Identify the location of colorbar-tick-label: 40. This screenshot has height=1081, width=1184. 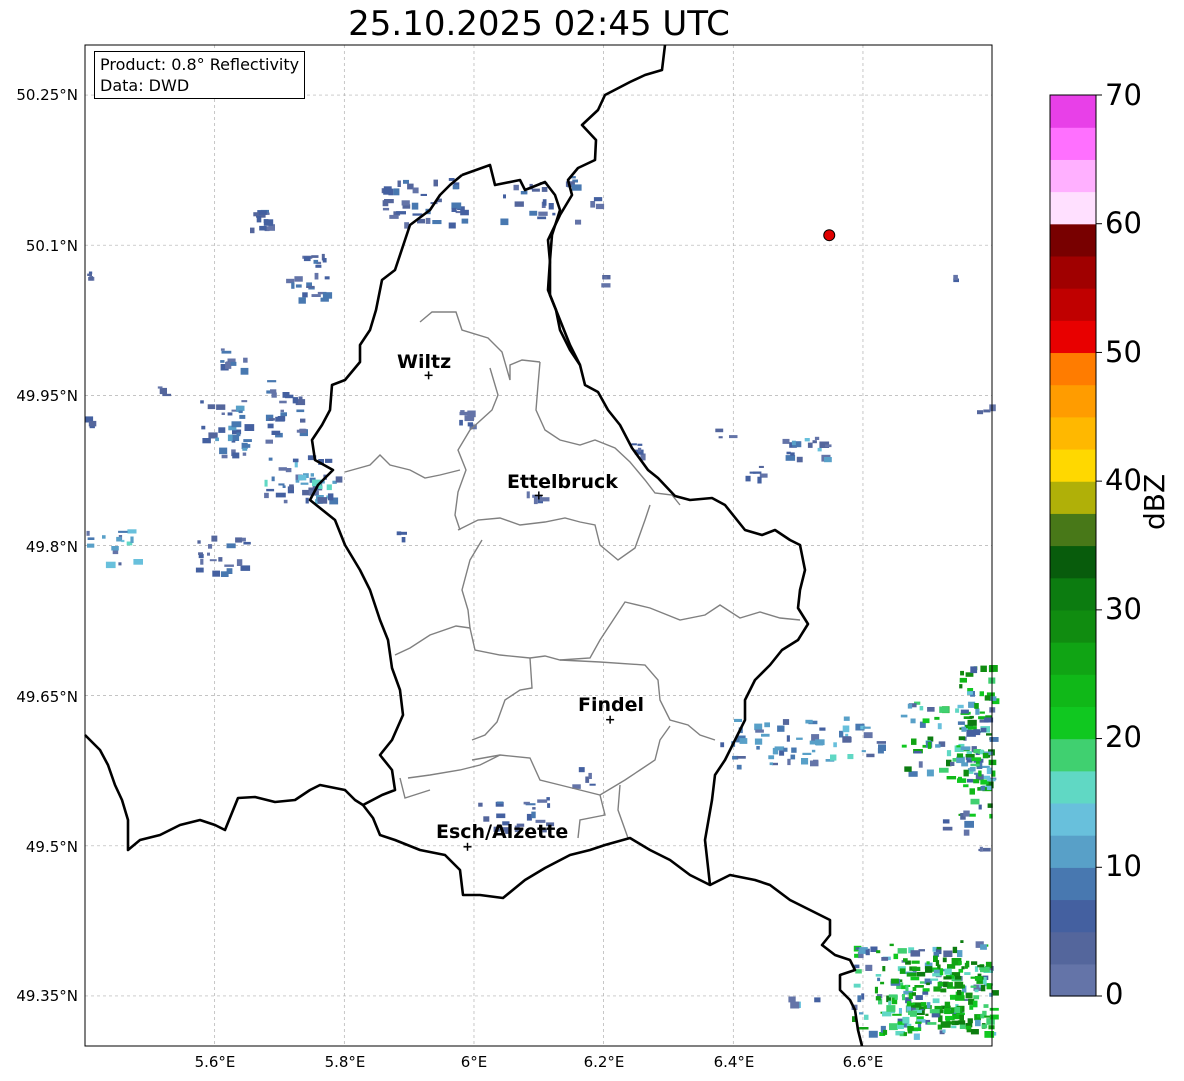
(1123, 480).